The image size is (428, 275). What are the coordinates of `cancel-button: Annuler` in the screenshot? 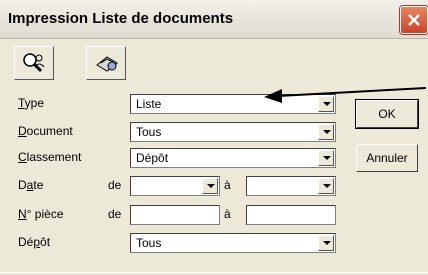 It's located at (387, 158).